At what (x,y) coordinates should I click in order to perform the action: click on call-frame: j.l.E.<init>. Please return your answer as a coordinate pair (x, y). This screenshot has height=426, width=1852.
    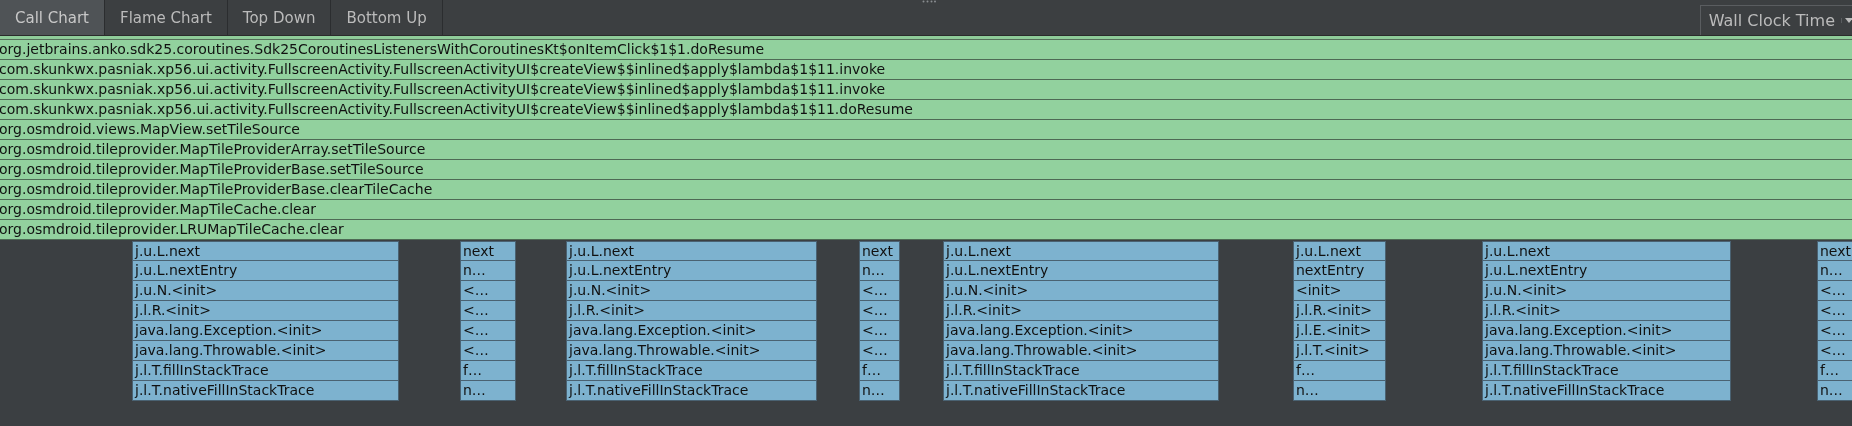
    Looking at the image, I should click on (1339, 331).